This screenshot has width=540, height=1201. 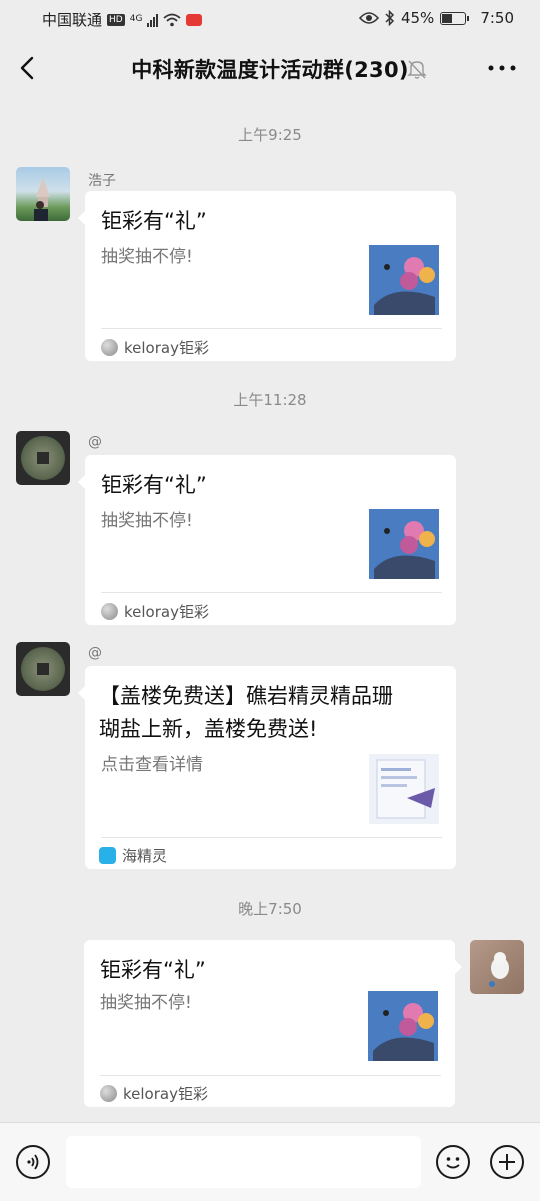 I want to click on card-description: 点击查看详情, so click(x=152, y=765).